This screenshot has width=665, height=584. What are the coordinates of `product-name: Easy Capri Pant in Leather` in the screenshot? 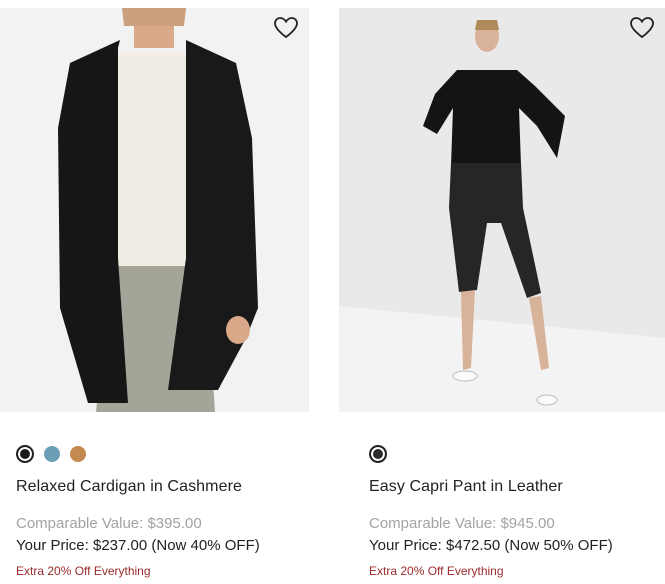 It's located at (466, 487).